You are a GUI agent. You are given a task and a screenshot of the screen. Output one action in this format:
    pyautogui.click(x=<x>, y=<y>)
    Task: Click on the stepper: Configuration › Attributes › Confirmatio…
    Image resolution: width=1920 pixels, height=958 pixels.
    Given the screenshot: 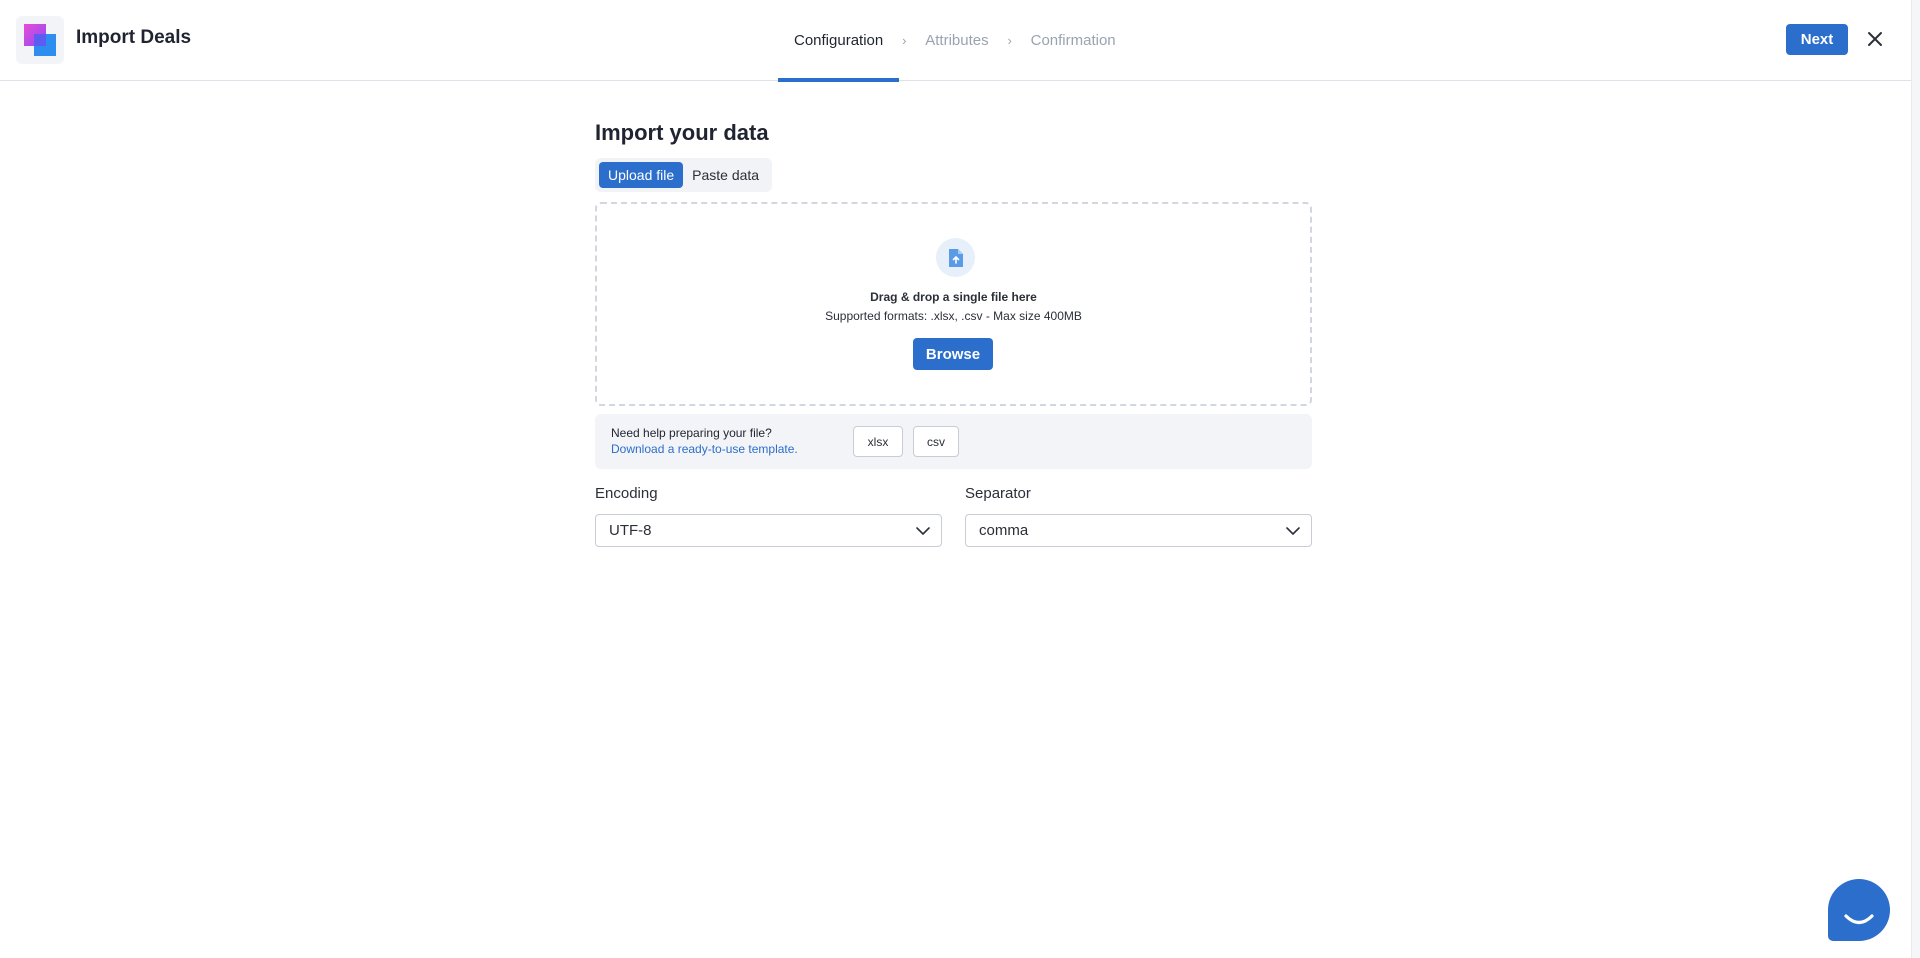 What is the action you would take?
    pyautogui.click(x=955, y=41)
    